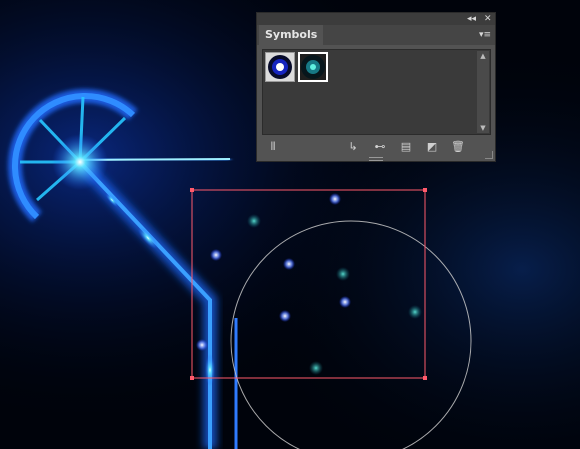 The image size is (580, 449). What do you see at coordinates (291, 35) in the screenshot?
I see `tab-symbols: Symbols` at bounding box center [291, 35].